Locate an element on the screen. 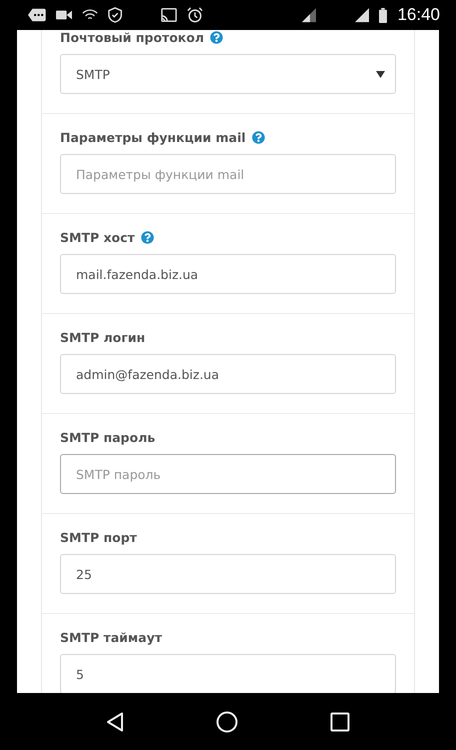 The height and width of the screenshot is (750, 456). battery-icon is located at coordinates (383, 15).